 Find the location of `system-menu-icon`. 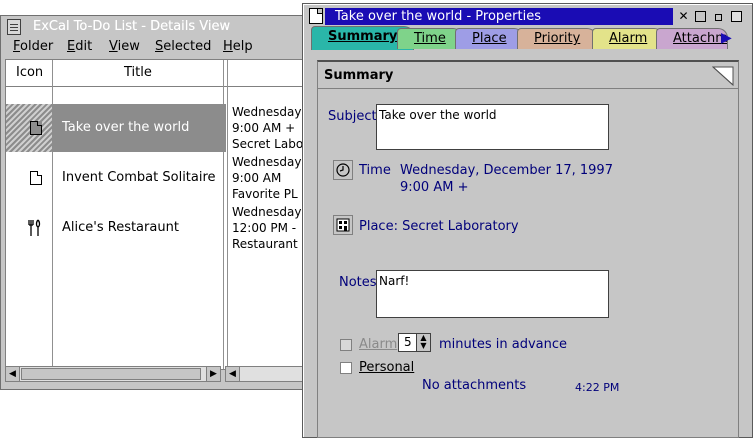

system-menu-icon is located at coordinates (14, 27).